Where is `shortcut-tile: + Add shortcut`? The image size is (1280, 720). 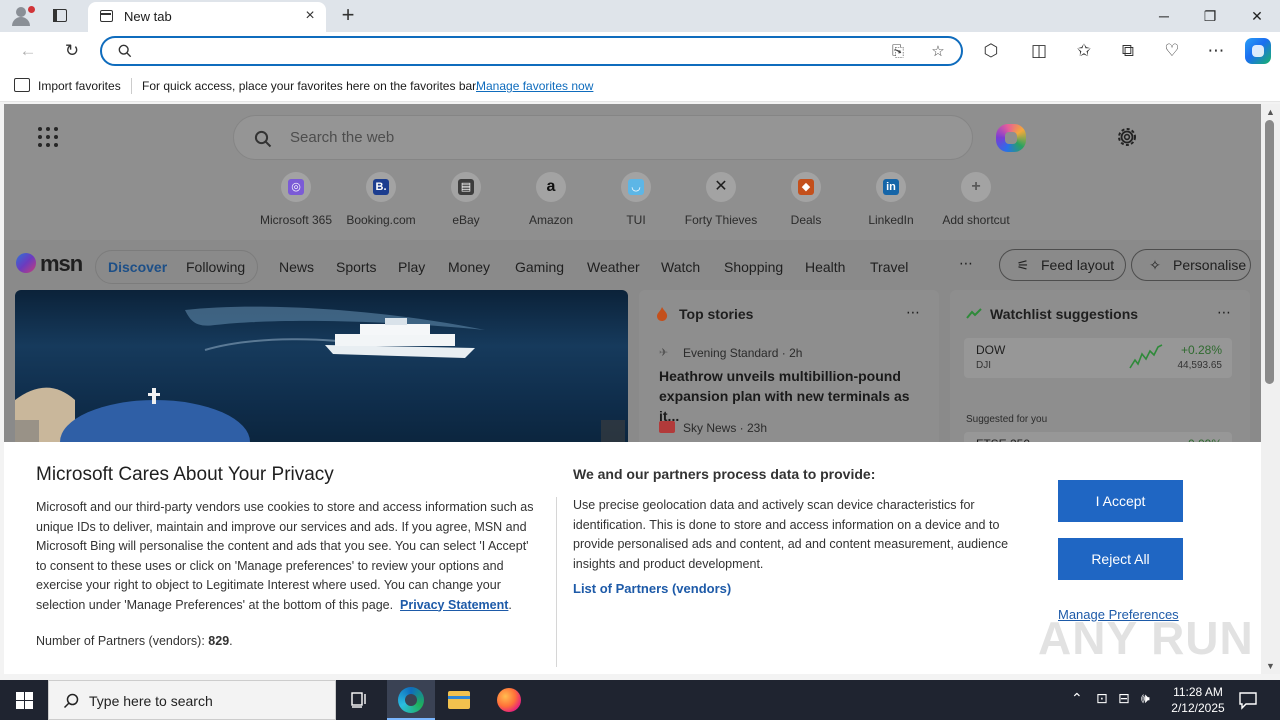
shortcut-tile: + Add shortcut is located at coordinates (976, 202).